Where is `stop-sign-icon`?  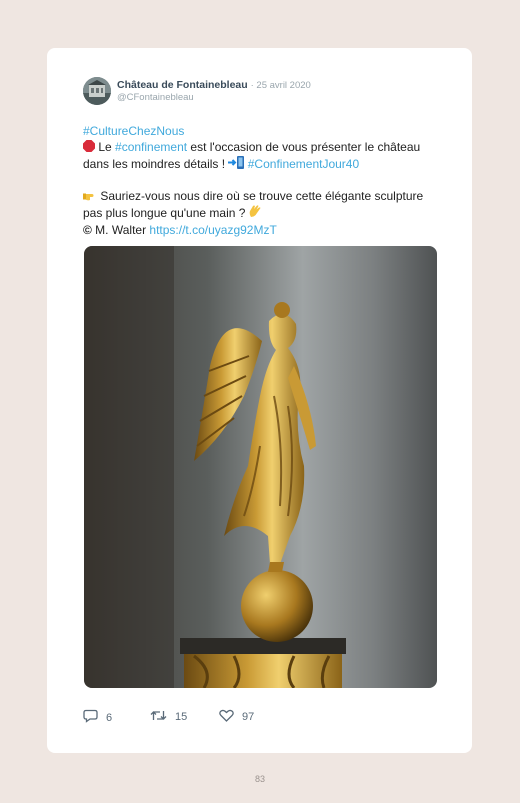 stop-sign-icon is located at coordinates (89, 148).